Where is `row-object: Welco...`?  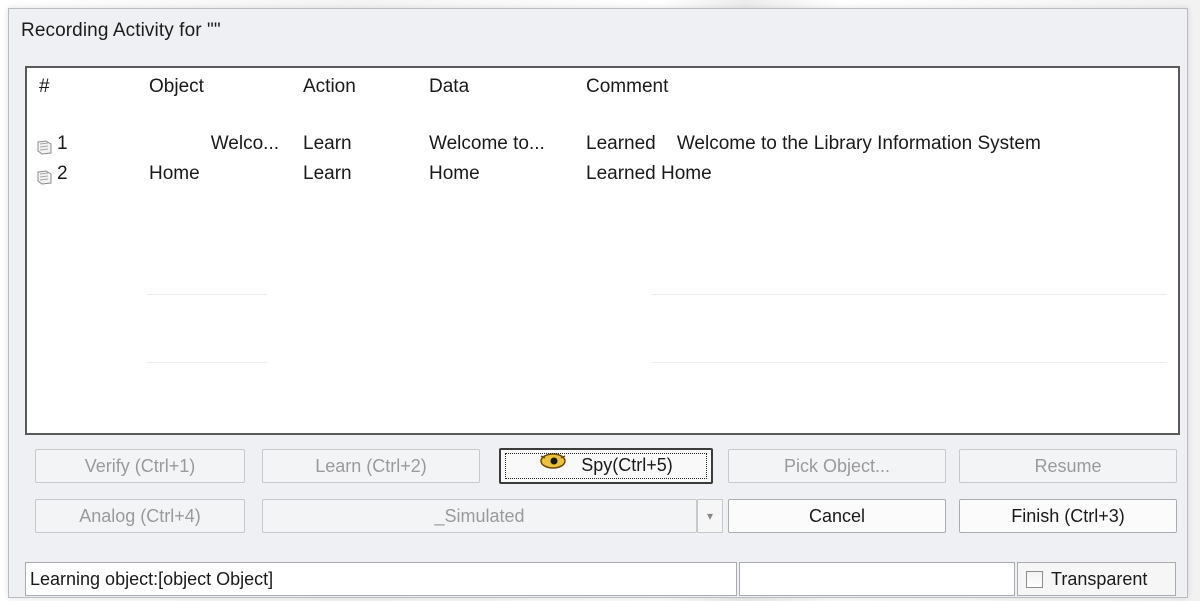
row-object: Welco... is located at coordinates (244, 143).